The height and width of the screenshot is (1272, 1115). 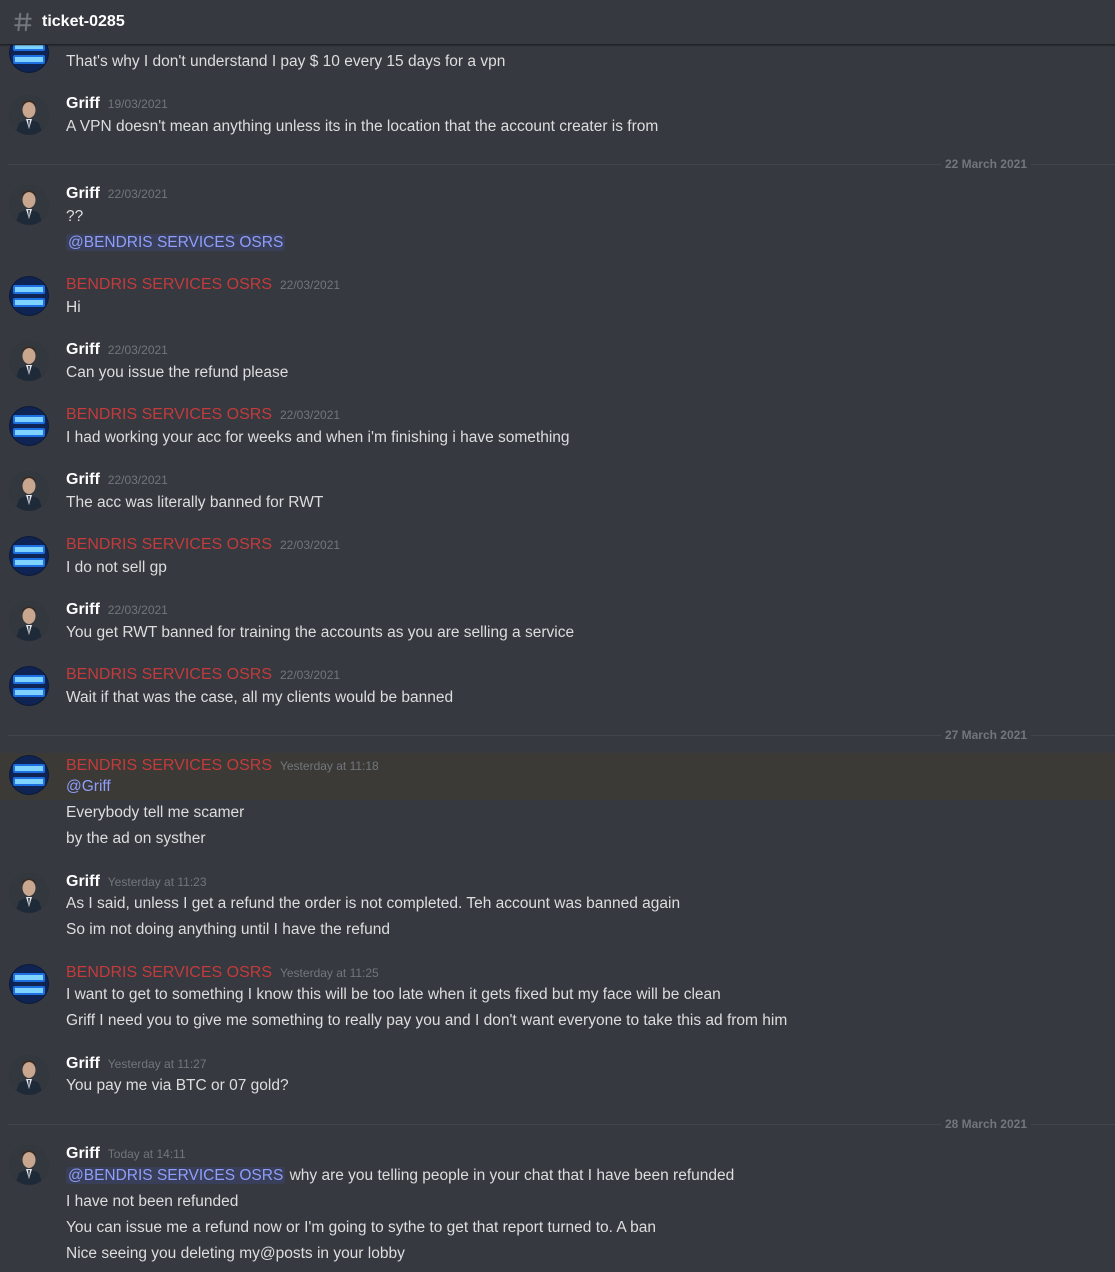 I want to click on message-text: @Griff, so click(x=88, y=787).